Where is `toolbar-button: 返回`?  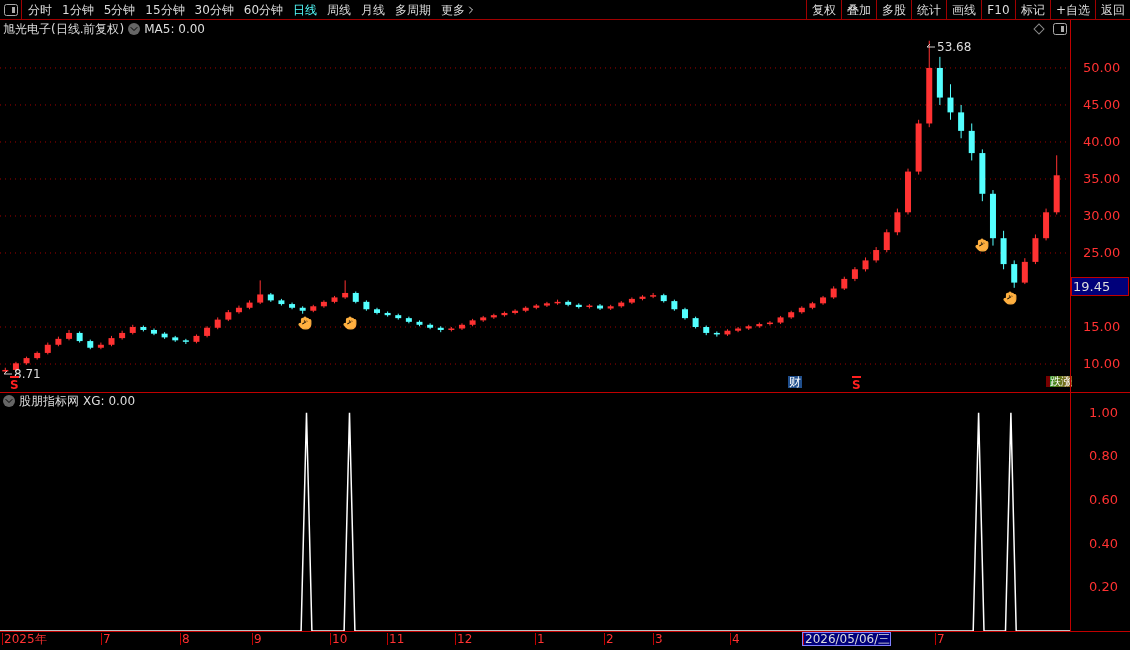 toolbar-button: 返回 is located at coordinates (1112, 9).